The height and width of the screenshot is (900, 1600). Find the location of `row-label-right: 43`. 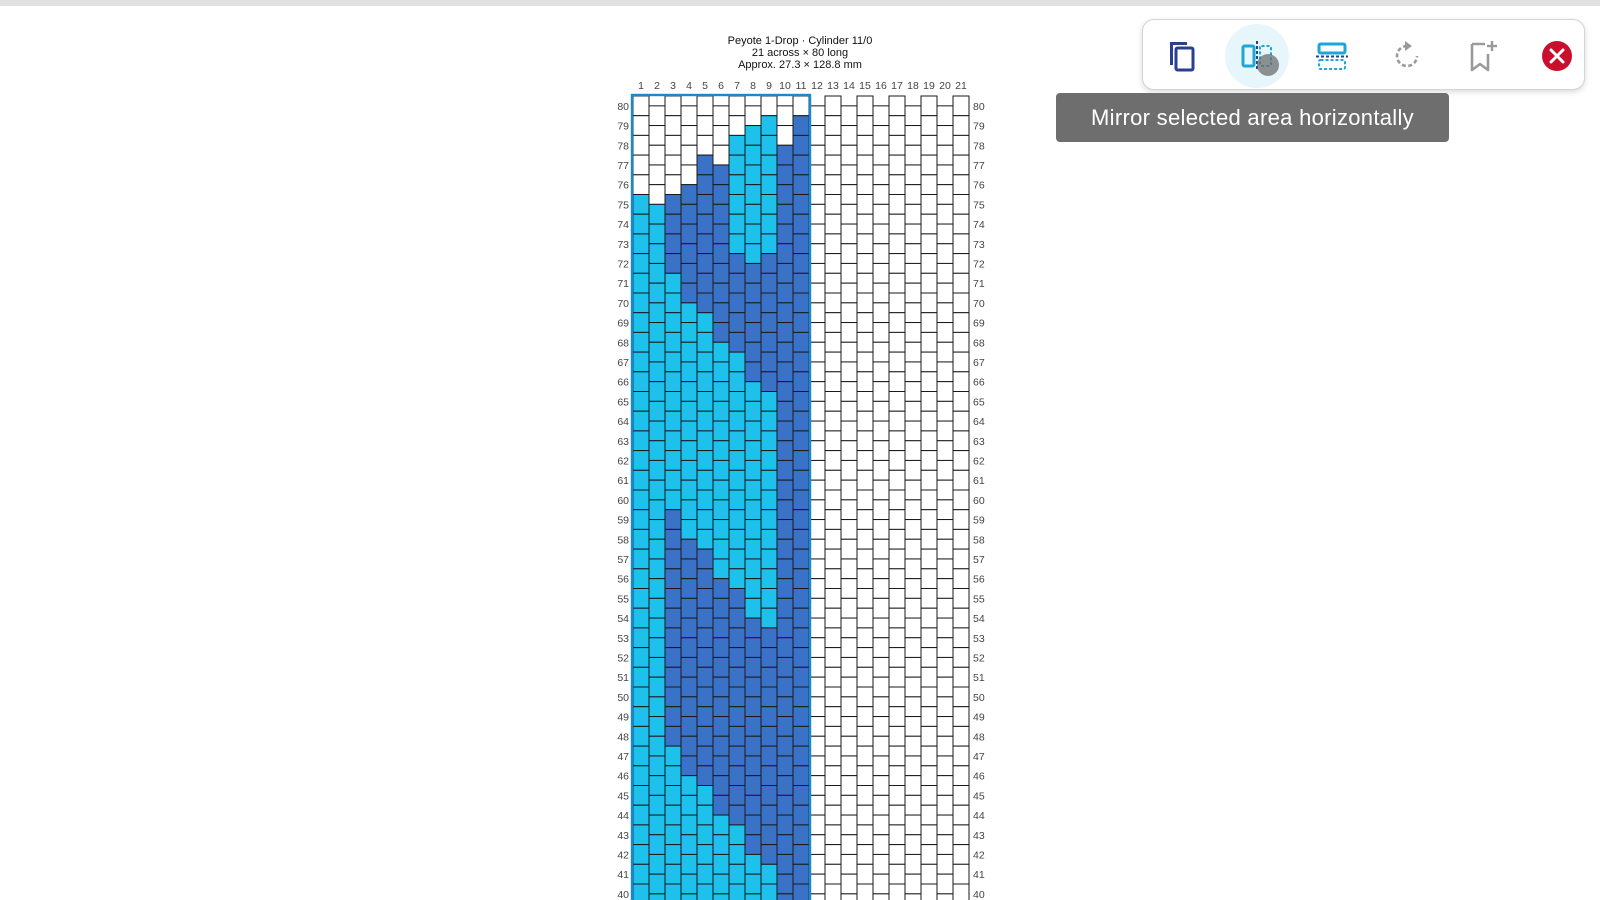

row-label-right: 43 is located at coordinates (979, 836).